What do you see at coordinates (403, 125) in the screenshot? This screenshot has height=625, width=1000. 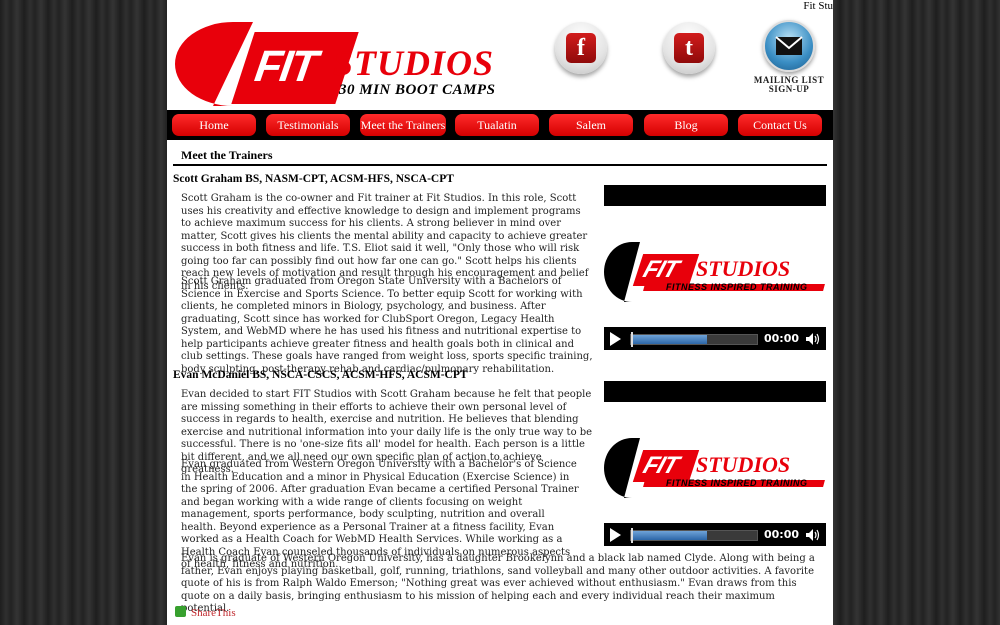 I see `nav-meet-the-trainers: Meet the Trainers` at bounding box center [403, 125].